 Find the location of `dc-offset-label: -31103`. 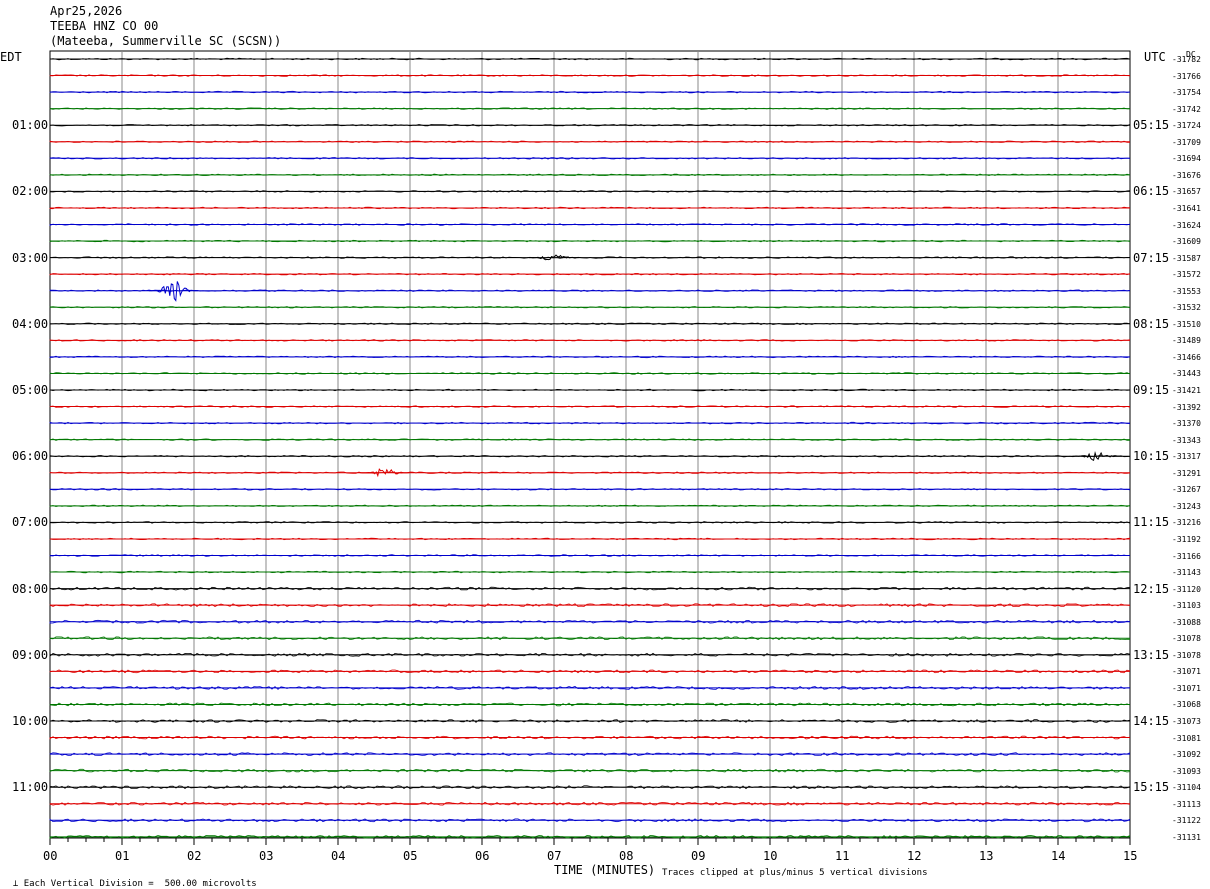

dc-offset-label: -31103 is located at coordinates (1186, 606).